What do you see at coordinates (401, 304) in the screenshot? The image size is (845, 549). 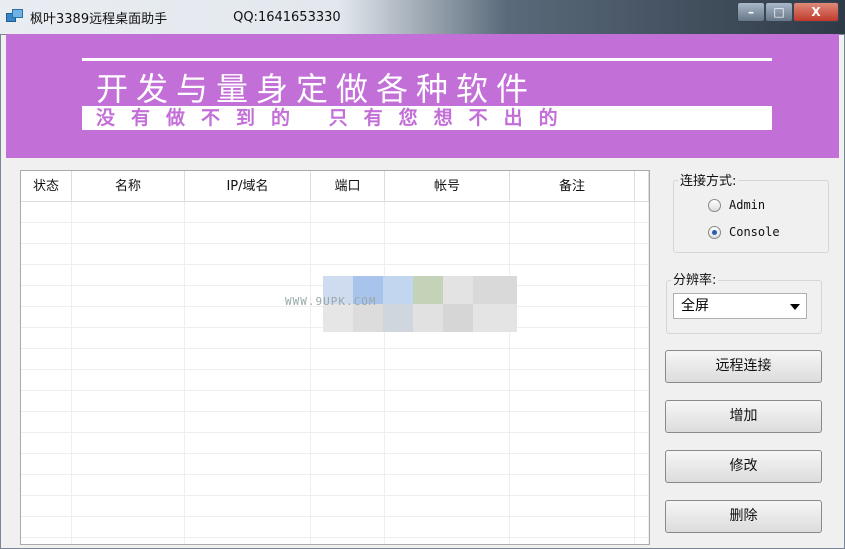 I see `watermark: WWW.9UPK.COM` at bounding box center [401, 304].